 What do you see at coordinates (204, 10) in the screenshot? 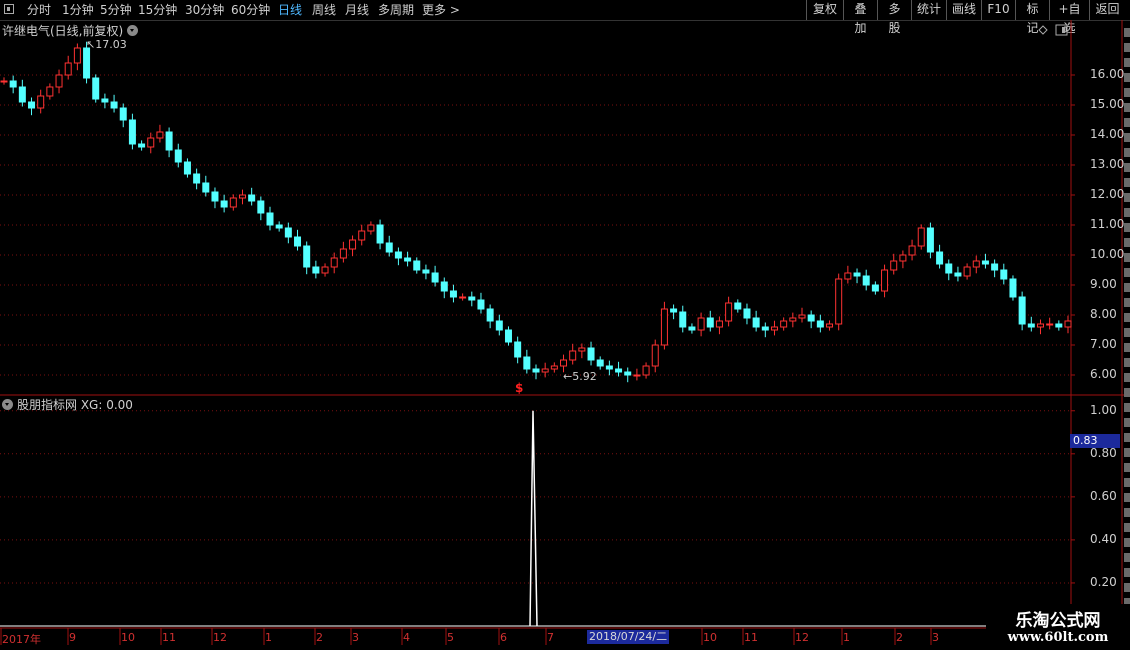
I see `period-tab-30min: 30分钟` at bounding box center [204, 10].